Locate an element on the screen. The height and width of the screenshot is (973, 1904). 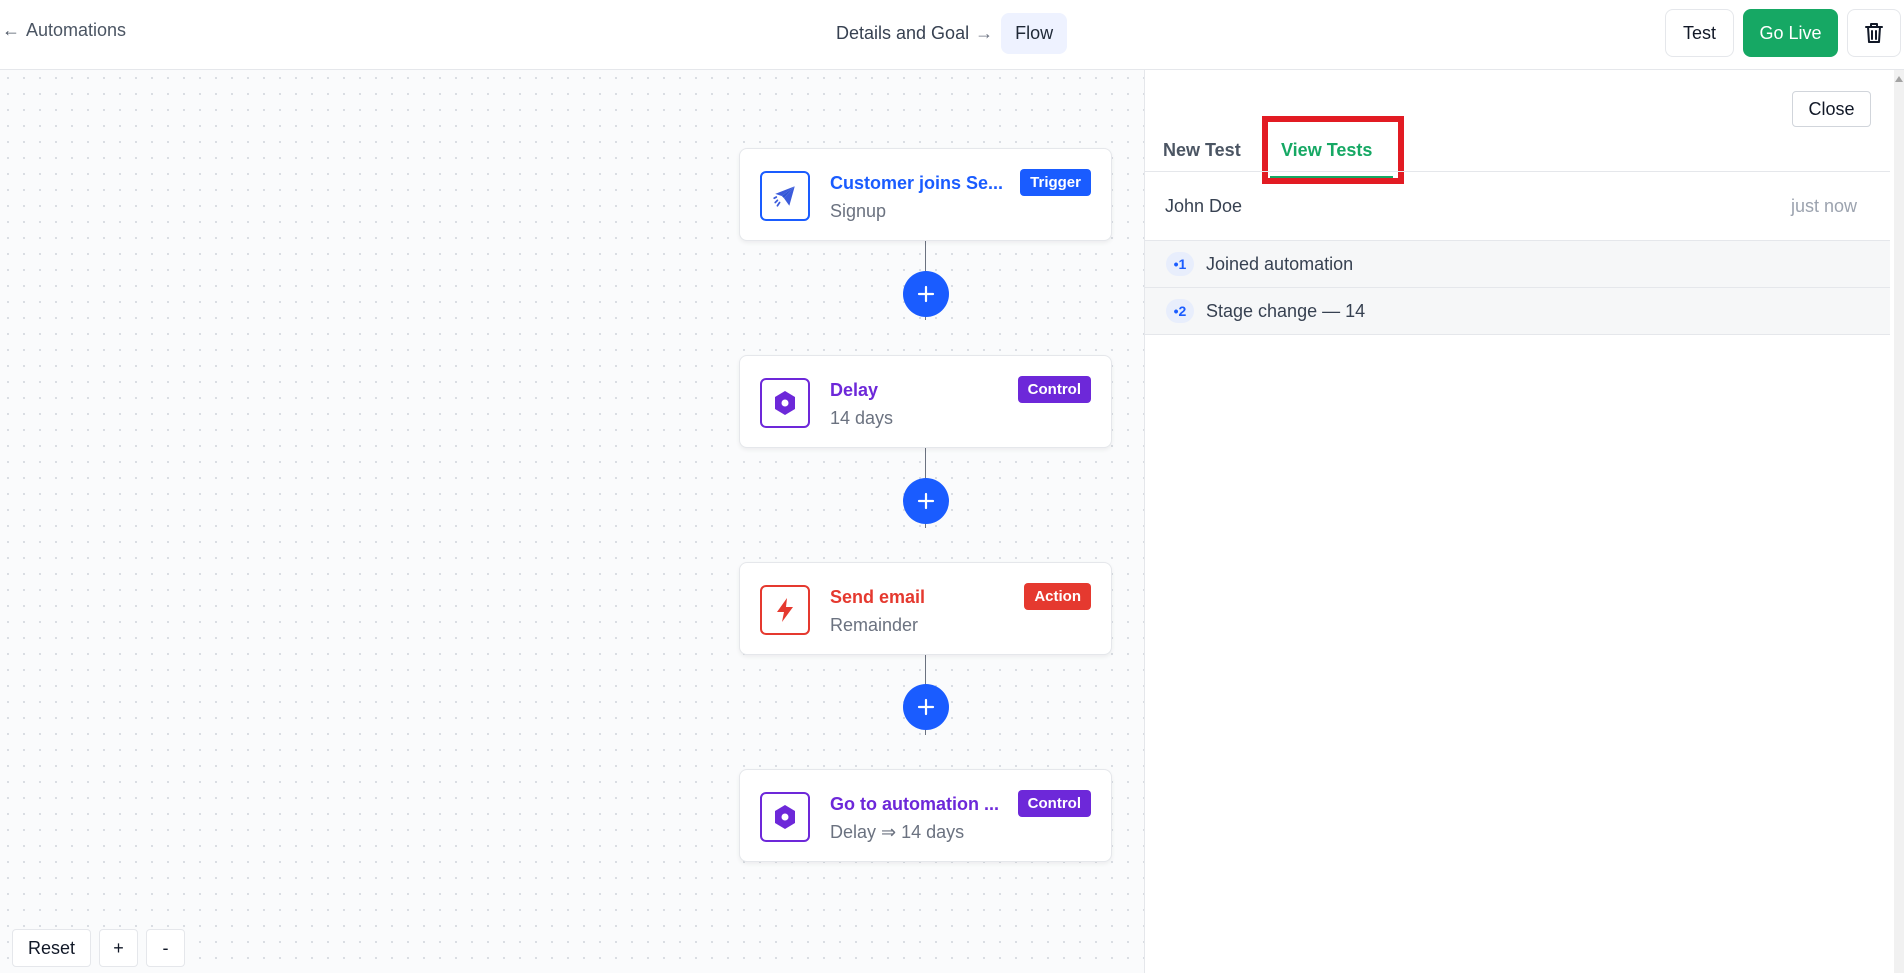
crumb-flow: Flow is located at coordinates (1034, 33).